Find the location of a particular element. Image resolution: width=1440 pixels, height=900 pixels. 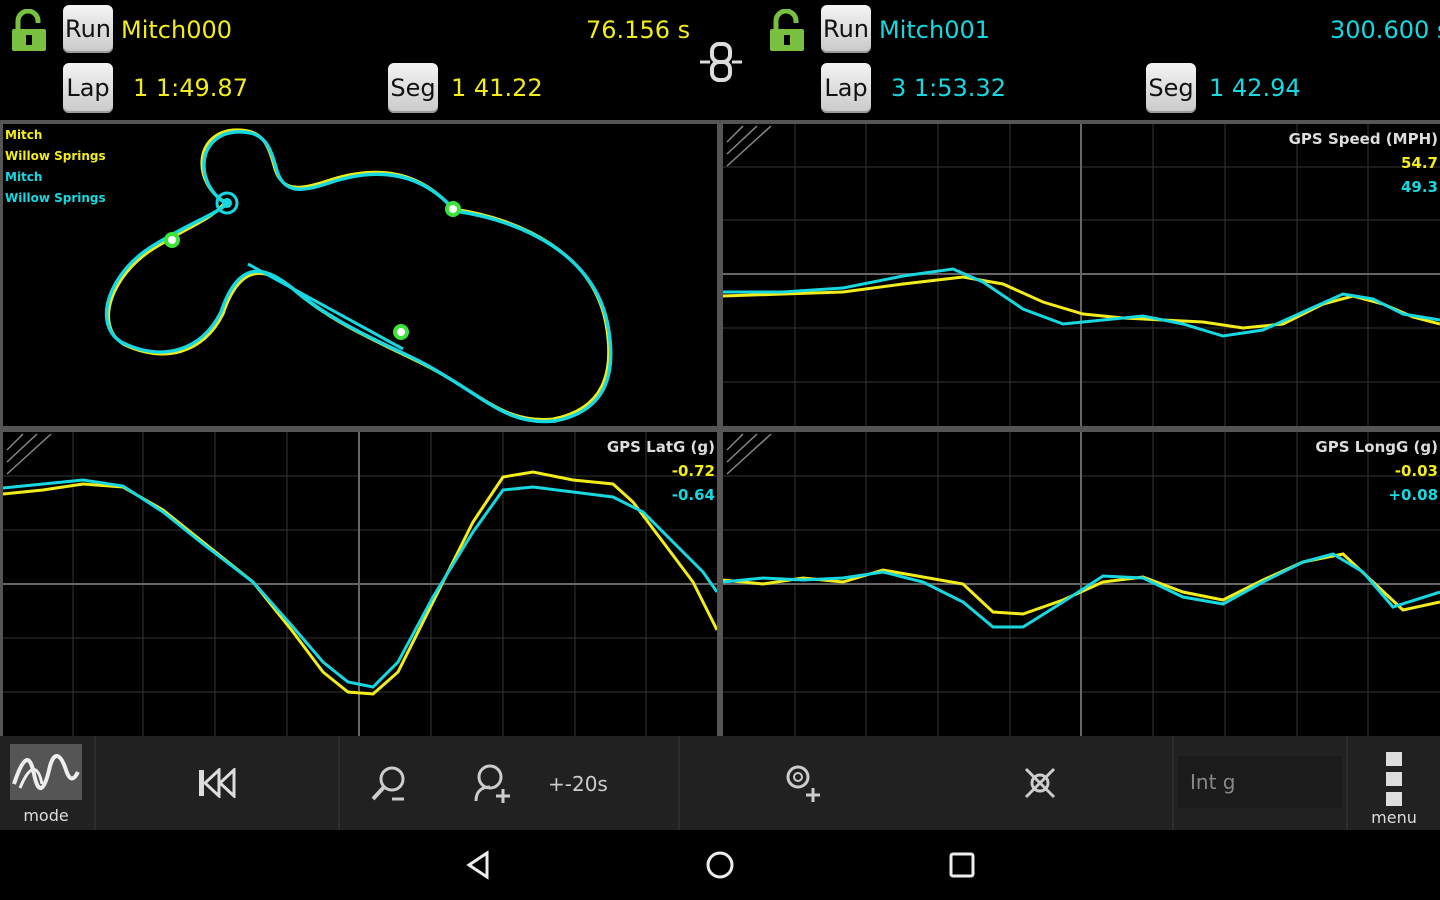

left-lap-value: 1 1:49.87 is located at coordinates (190, 88).